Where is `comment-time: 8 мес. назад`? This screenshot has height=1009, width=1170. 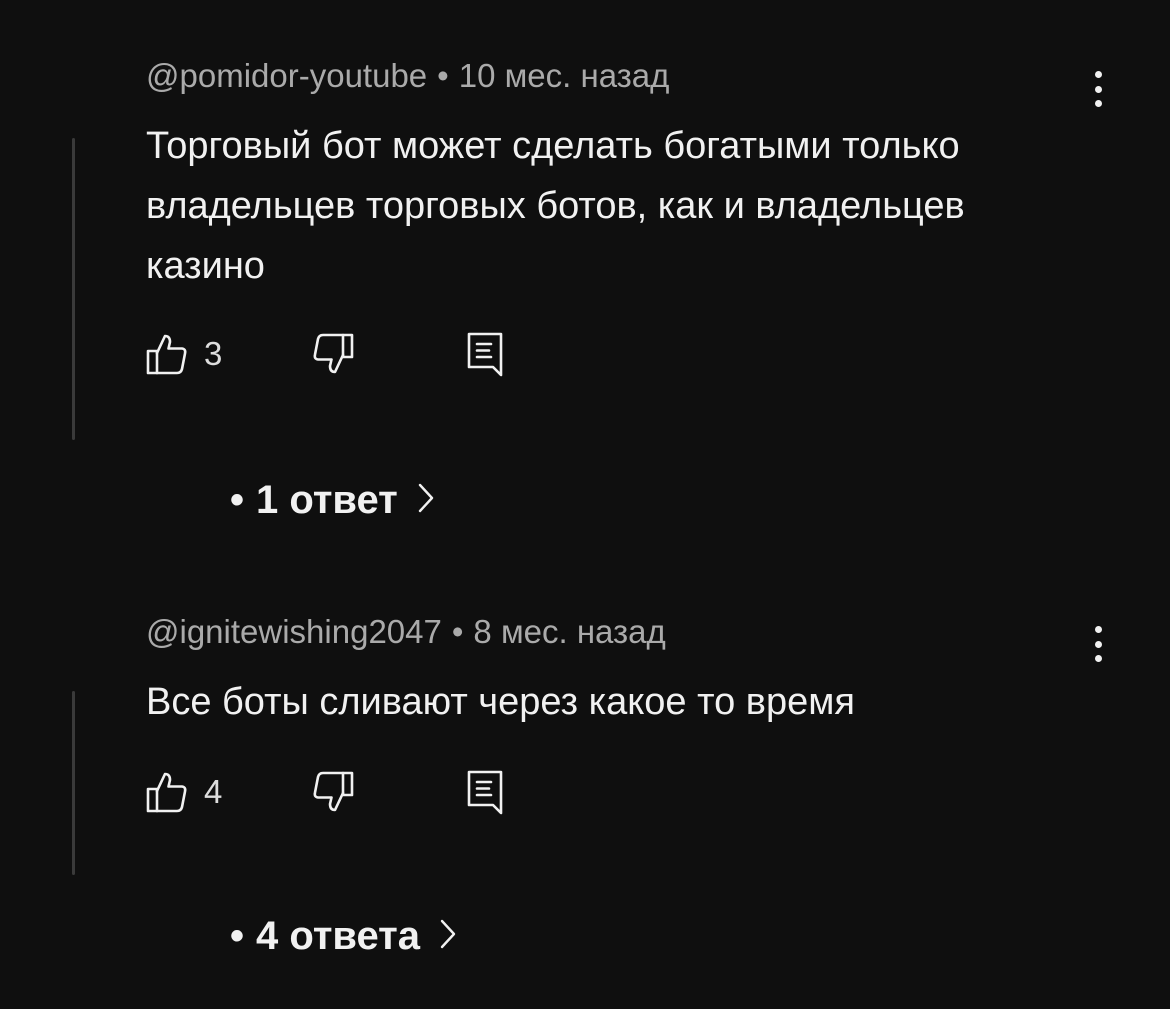 comment-time: 8 мес. назад is located at coordinates (569, 631).